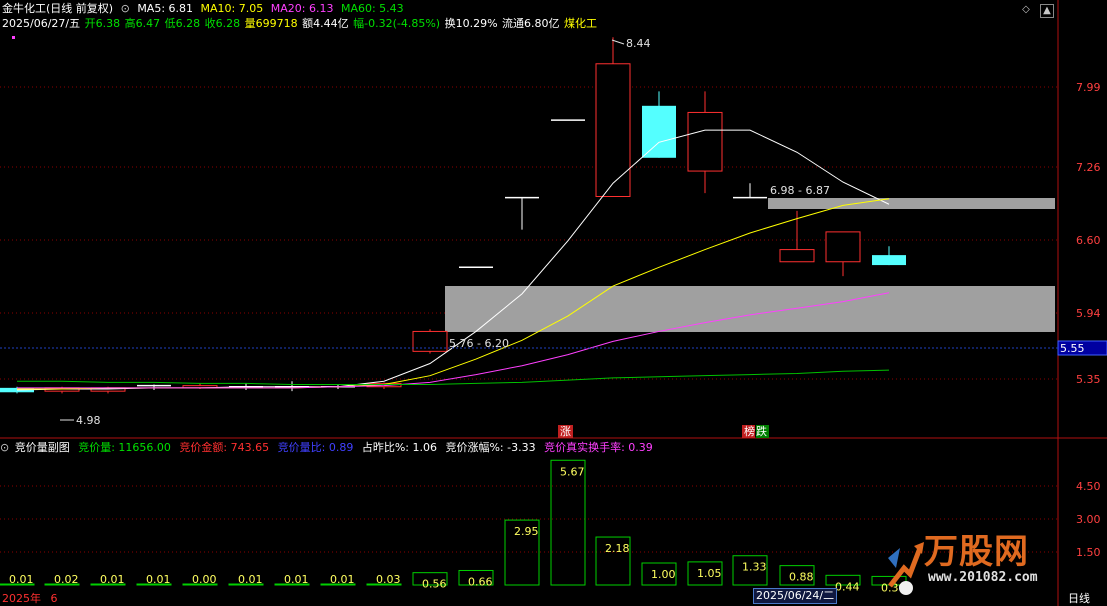 The height and width of the screenshot is (606, 1107). What do you see at coordinates (490, 447) in the screenshot?
I see `auction-change: 竞价涨幅%: -3.33` at bounding box center [490, 447].